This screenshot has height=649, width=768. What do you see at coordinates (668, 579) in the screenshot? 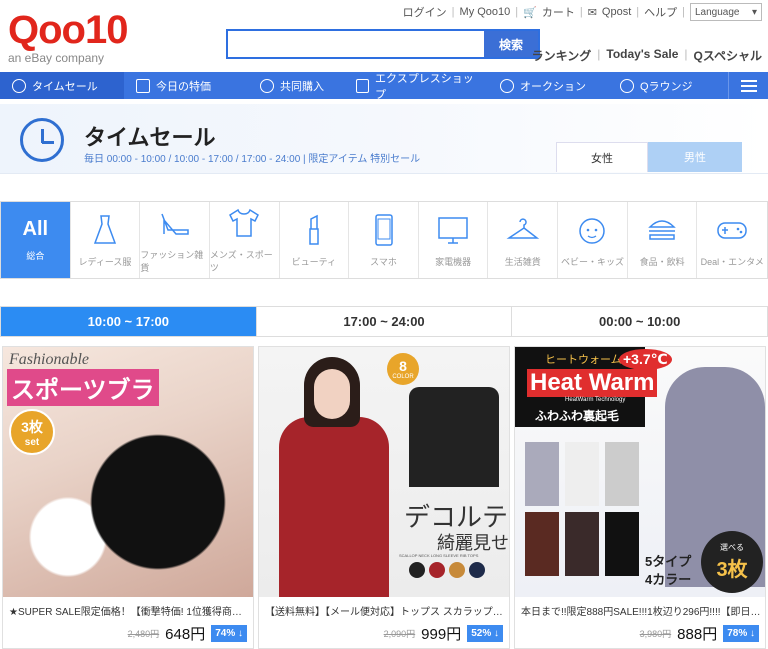
I see `banner-text: 4カラー` at bounding box center [668, 579].